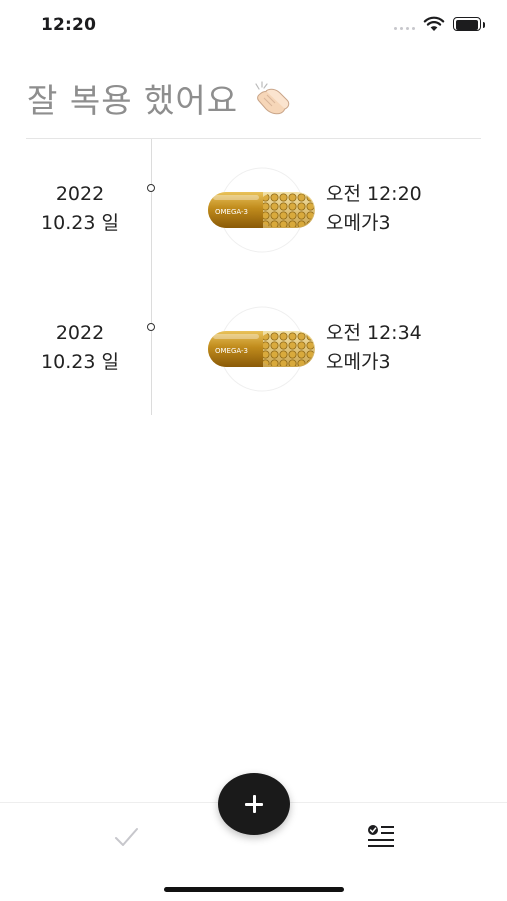 Image resolution: width=507 pixels, height=901 pixels. I want to click on title-divider, so click(253, 138).